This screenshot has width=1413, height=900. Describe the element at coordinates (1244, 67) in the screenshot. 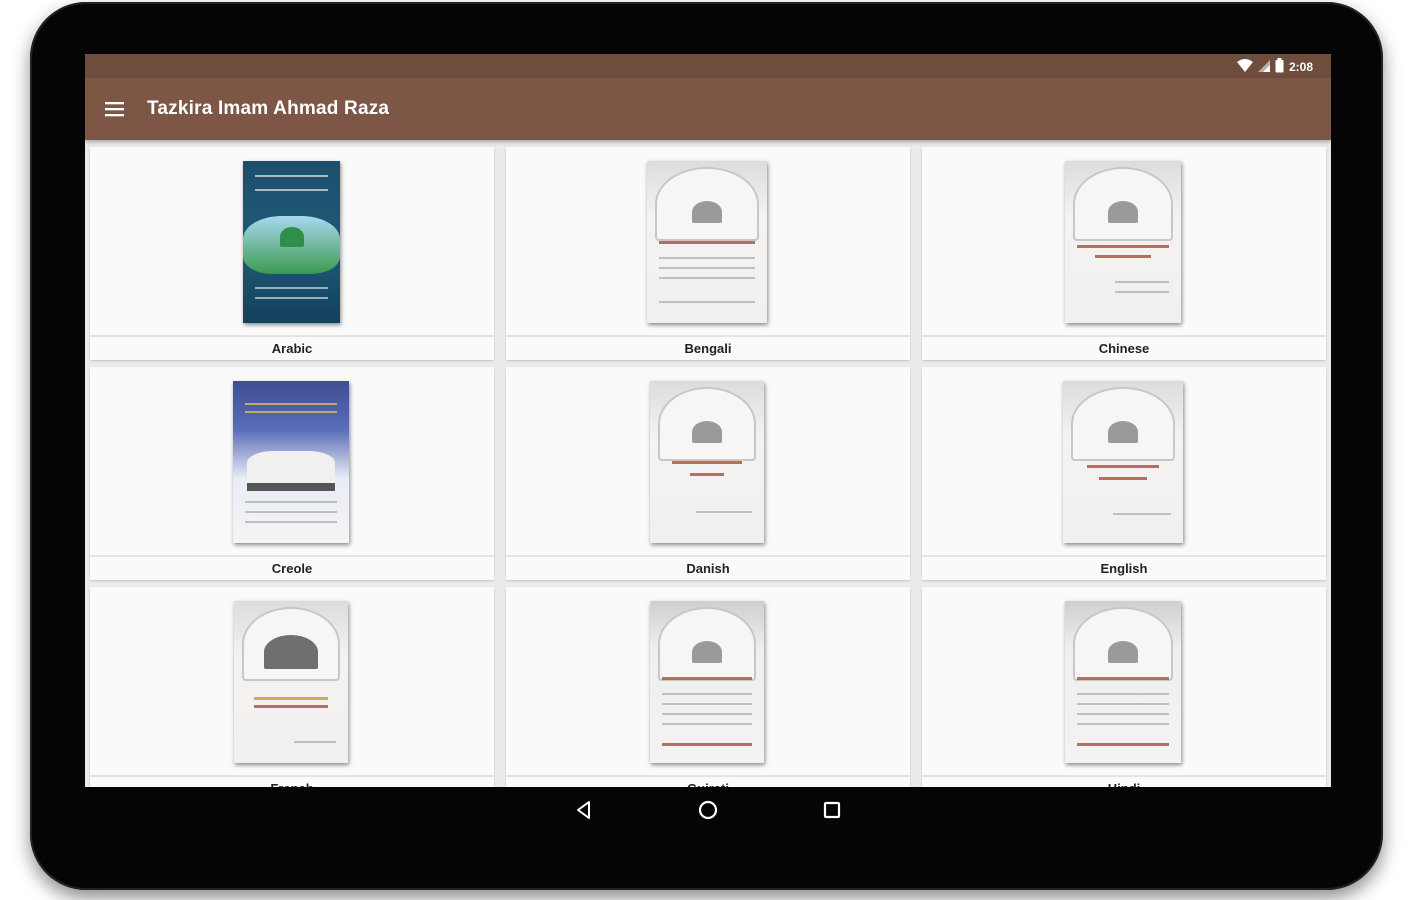

I see `wifi-icon` at that location.